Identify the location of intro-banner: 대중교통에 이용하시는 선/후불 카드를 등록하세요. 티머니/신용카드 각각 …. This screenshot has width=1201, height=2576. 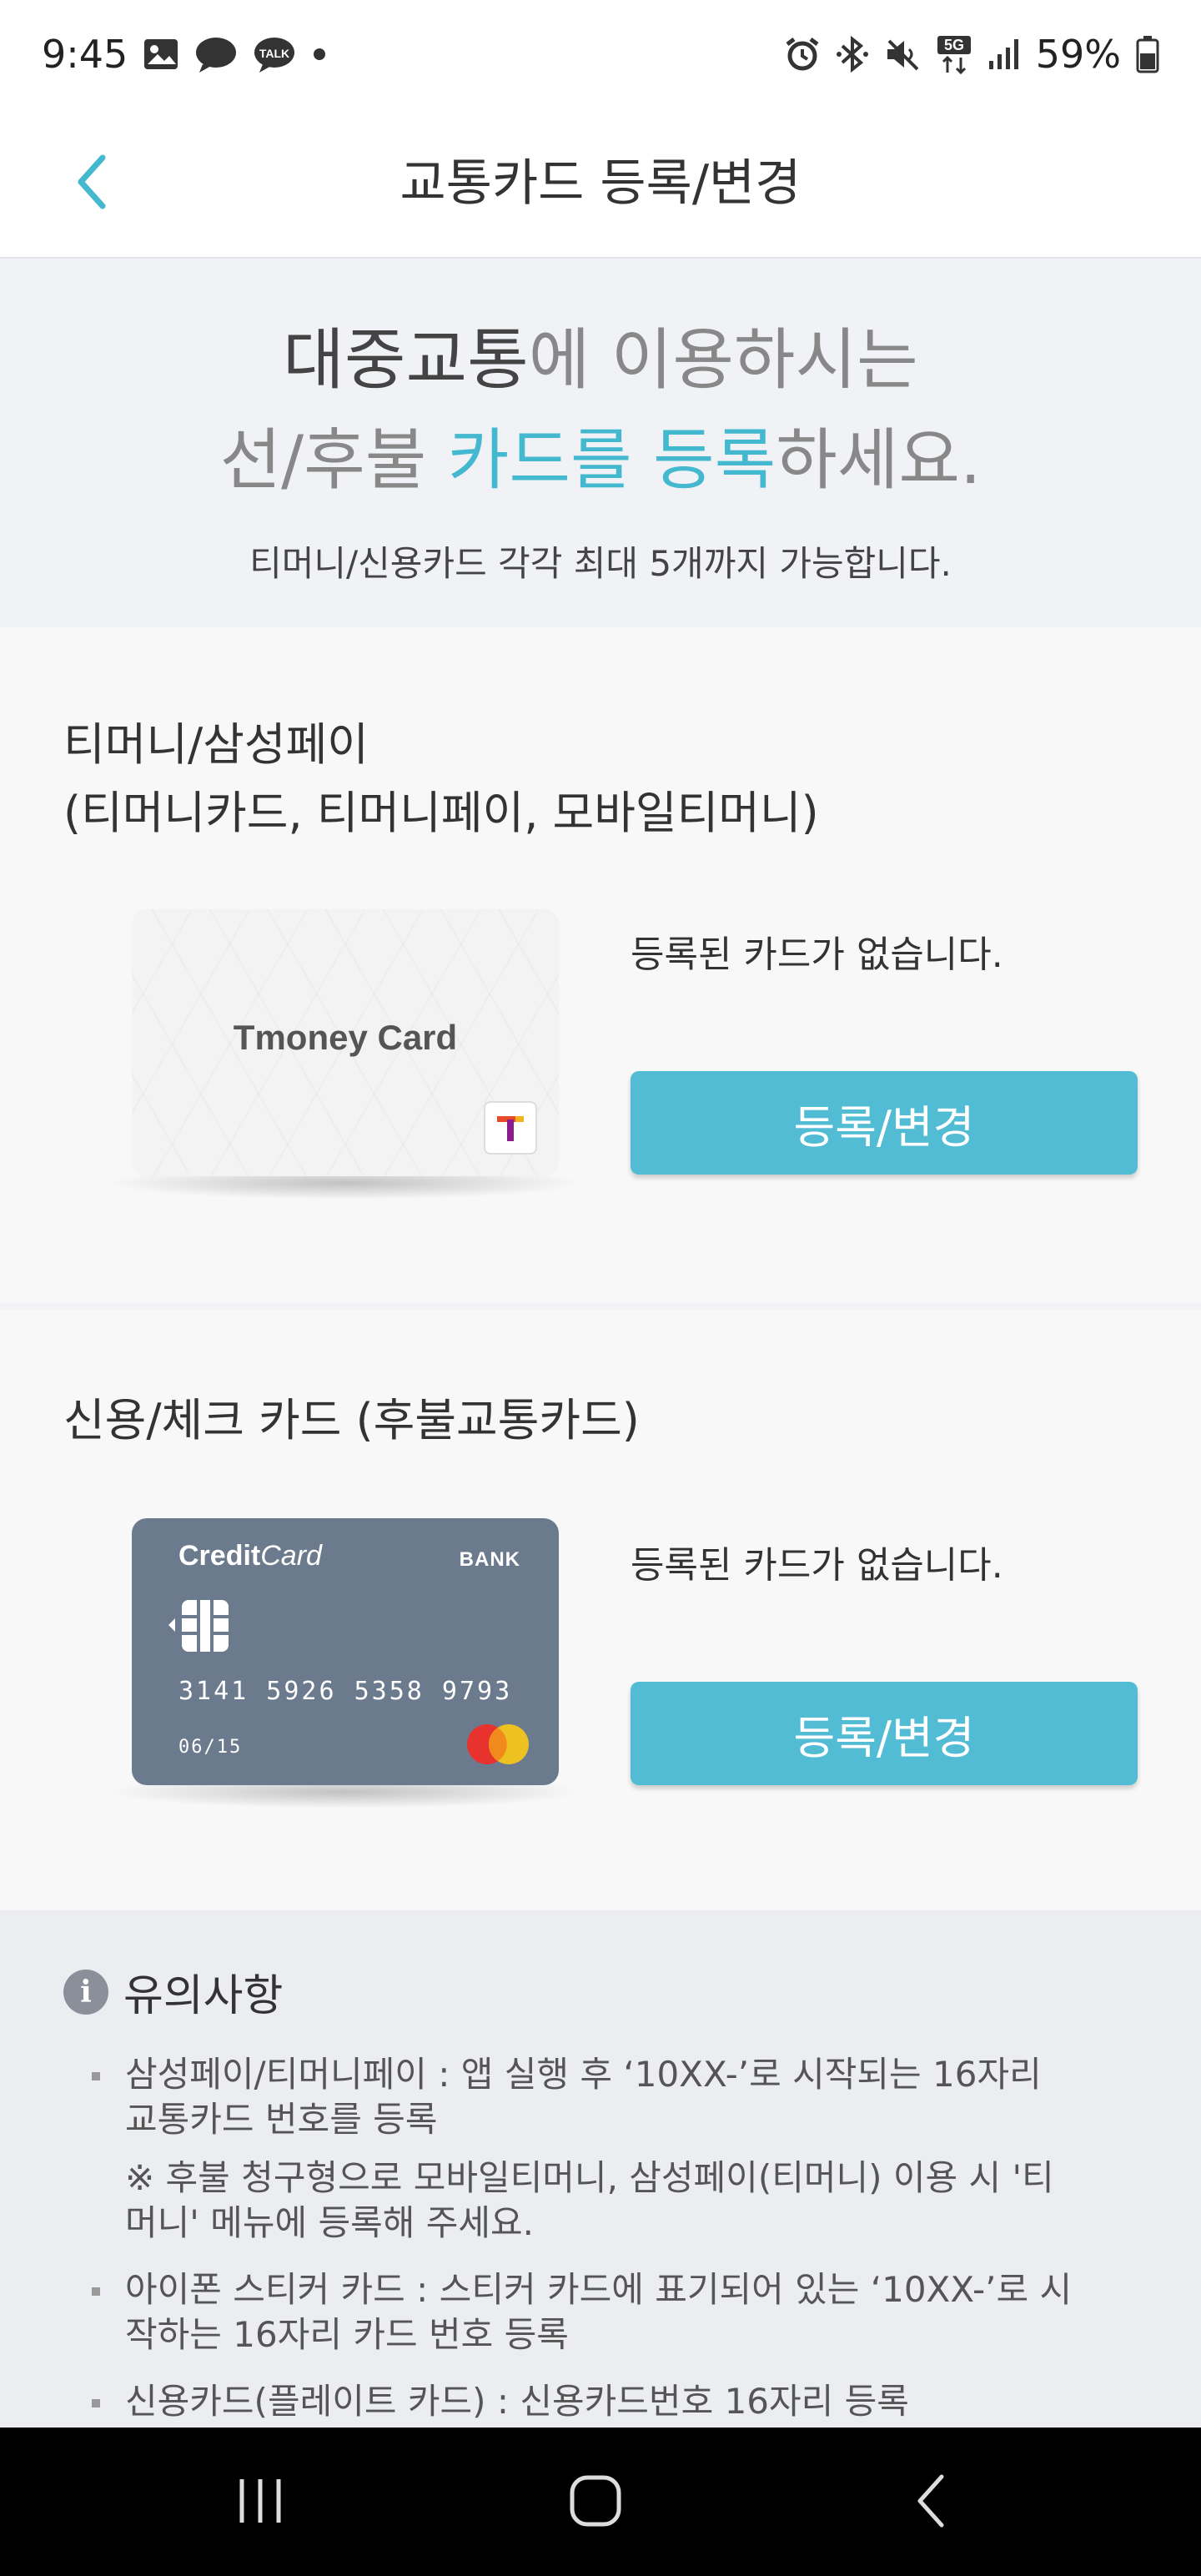
(601, 443).